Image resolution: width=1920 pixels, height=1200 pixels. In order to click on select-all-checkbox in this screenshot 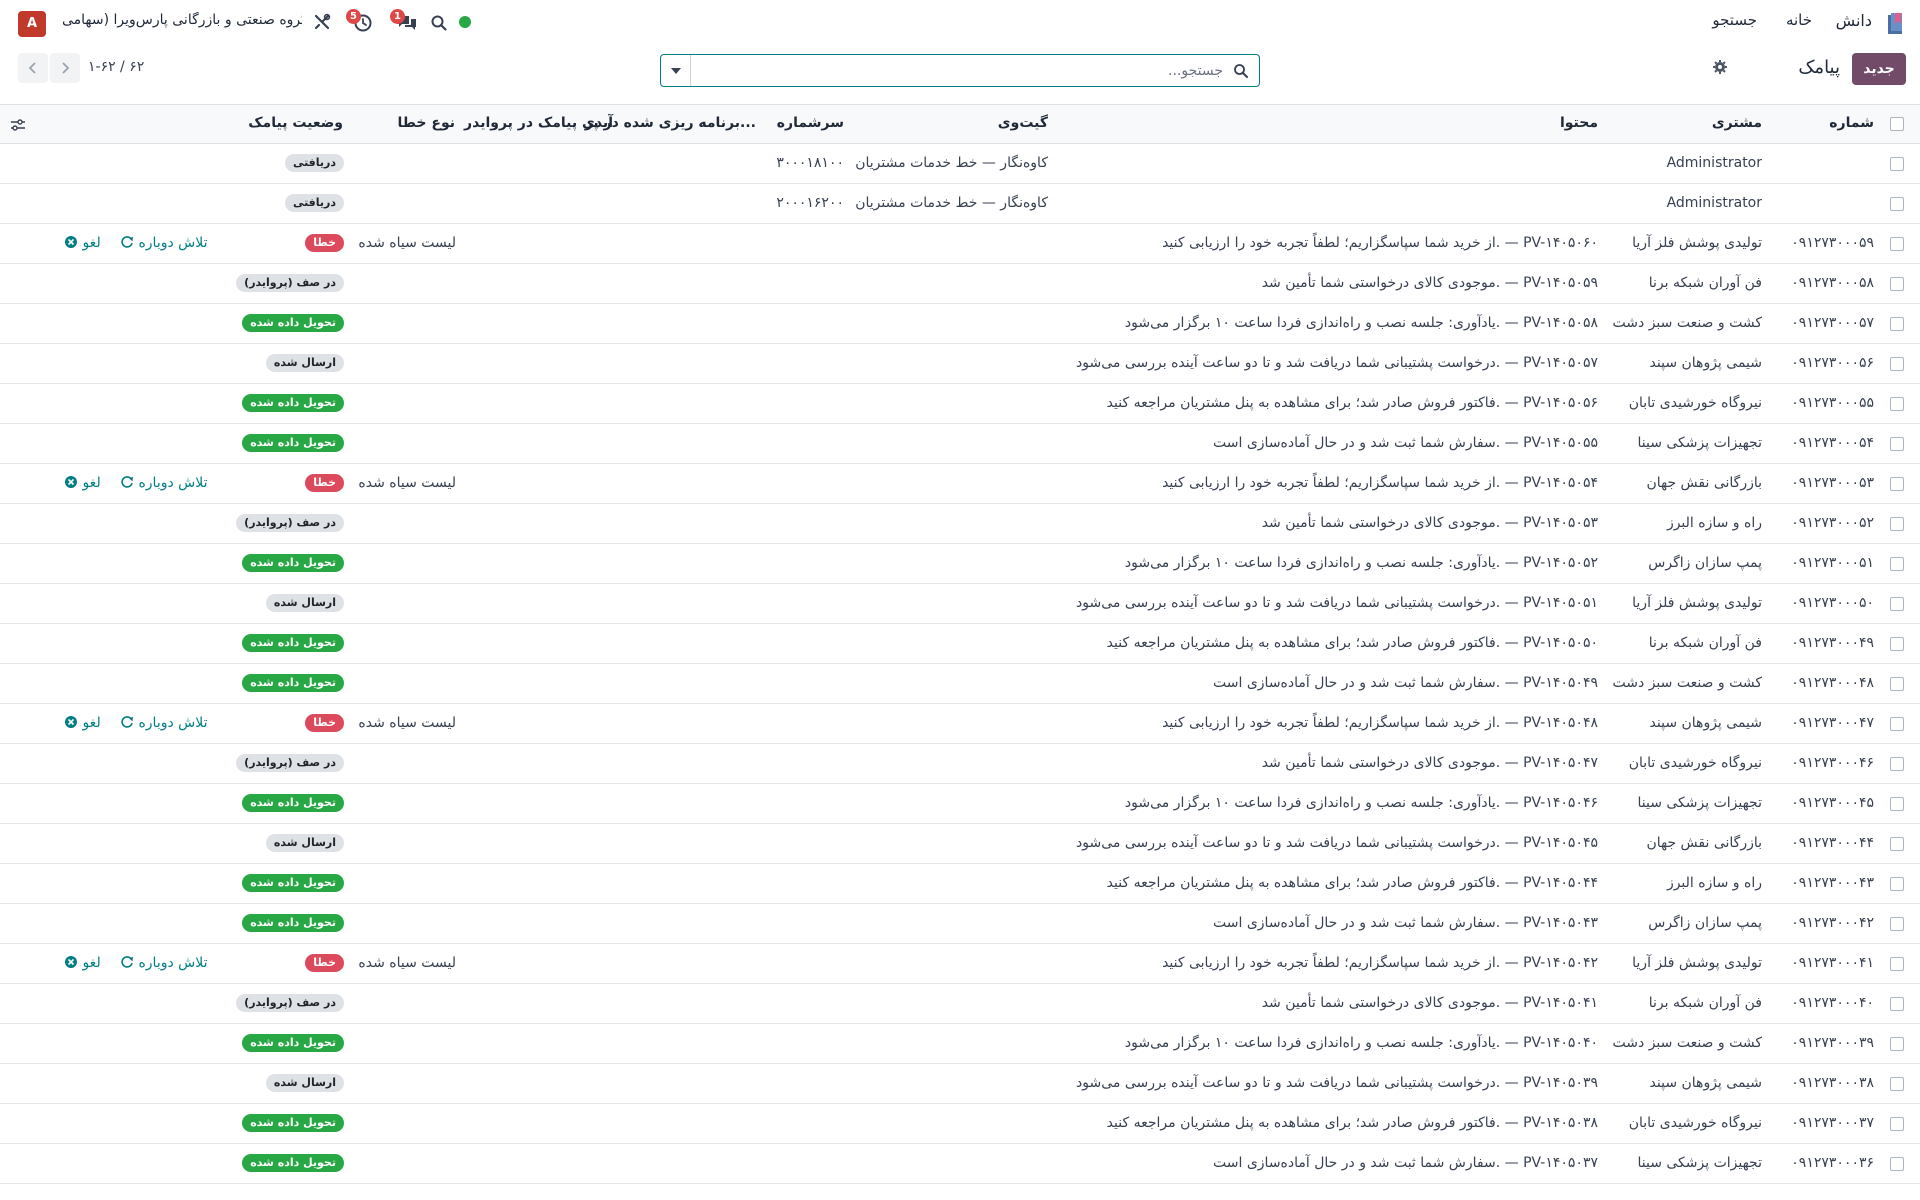, I will do `click(1897, 124)`.